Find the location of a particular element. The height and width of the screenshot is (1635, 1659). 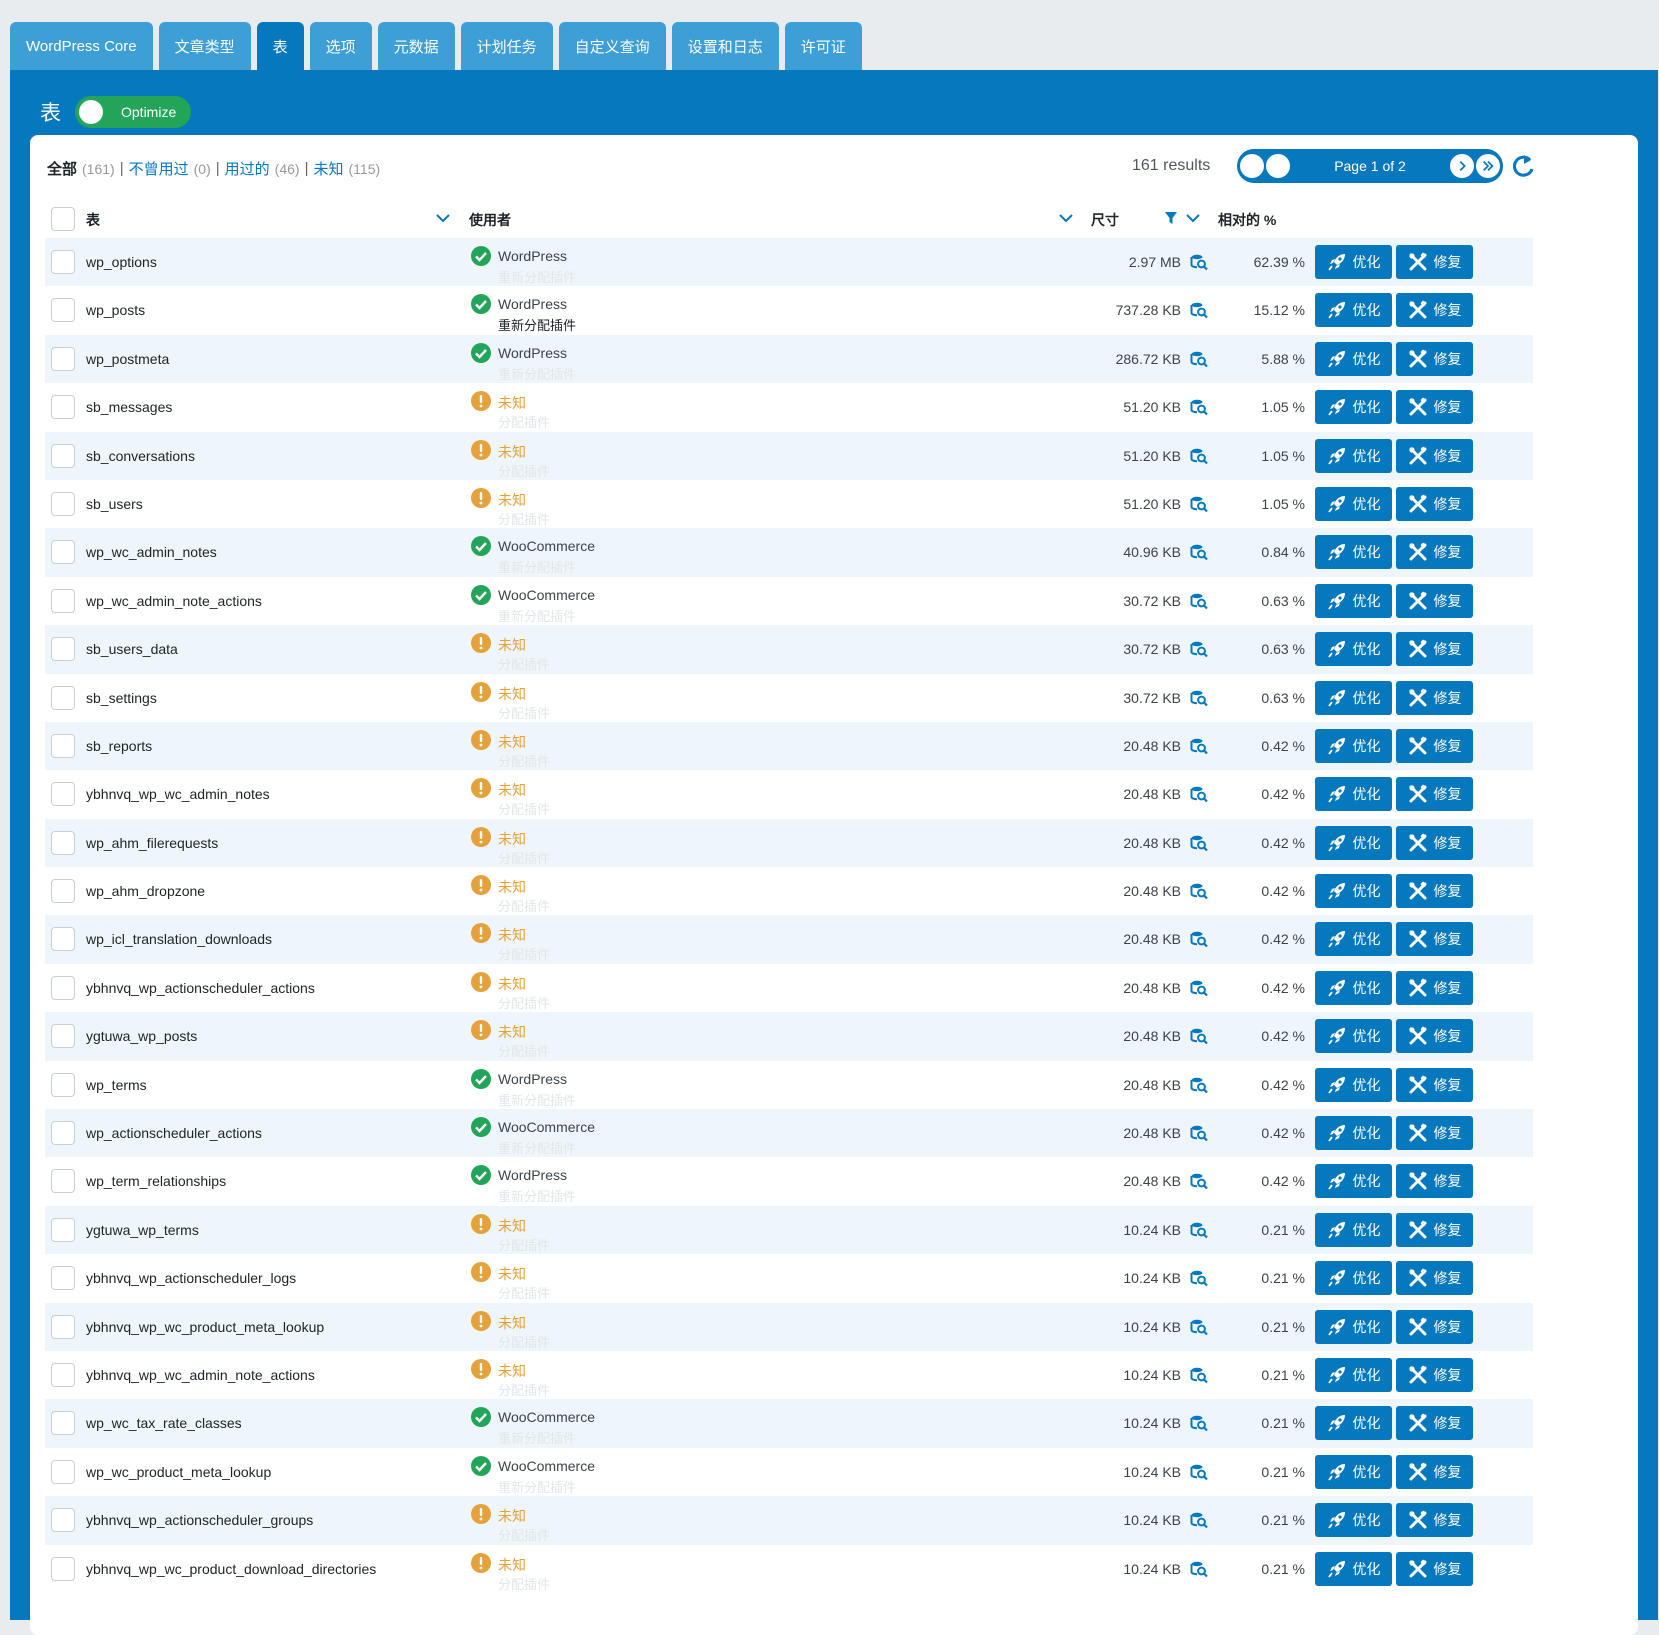

filter-icon is located at coordinates (1171, 218).